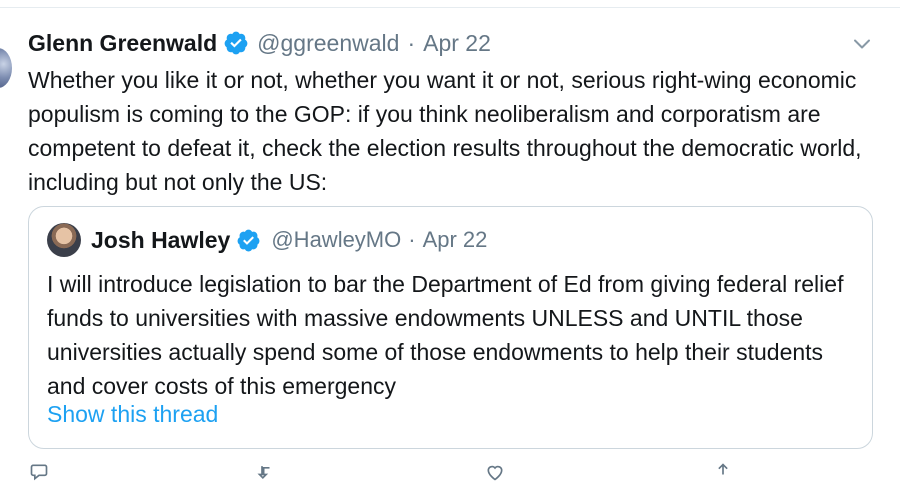 The width and height of the screenshot is (900, 482). I want to click on quoted-tweet-header: Josh Hawley @HawleyMO · Apr 22, so click(267, 240).